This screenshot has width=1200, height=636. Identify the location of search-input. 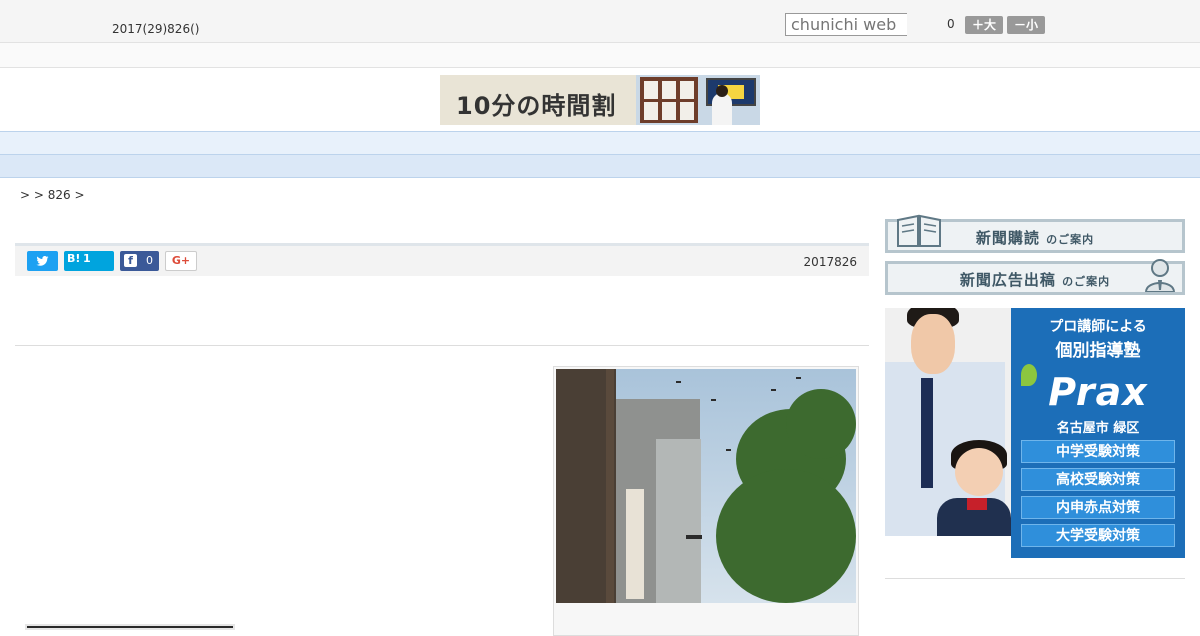
(846, 24).